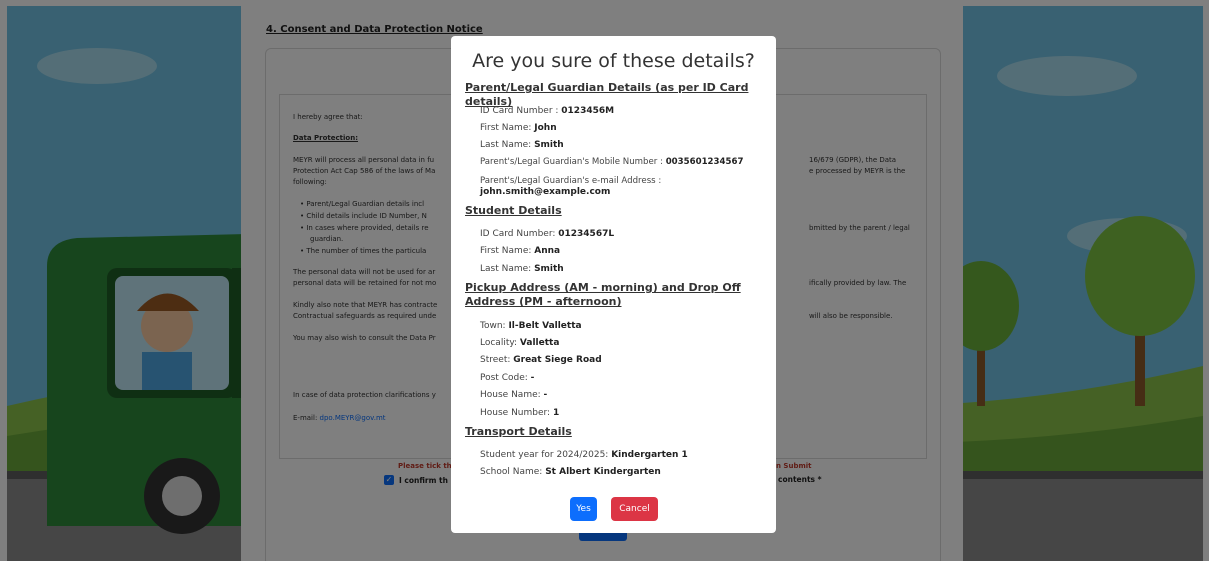 The height and width of the screenshot is (561, 1209). I want to click on pickup-postcode-row: Post Code: -, so click(507, 378).